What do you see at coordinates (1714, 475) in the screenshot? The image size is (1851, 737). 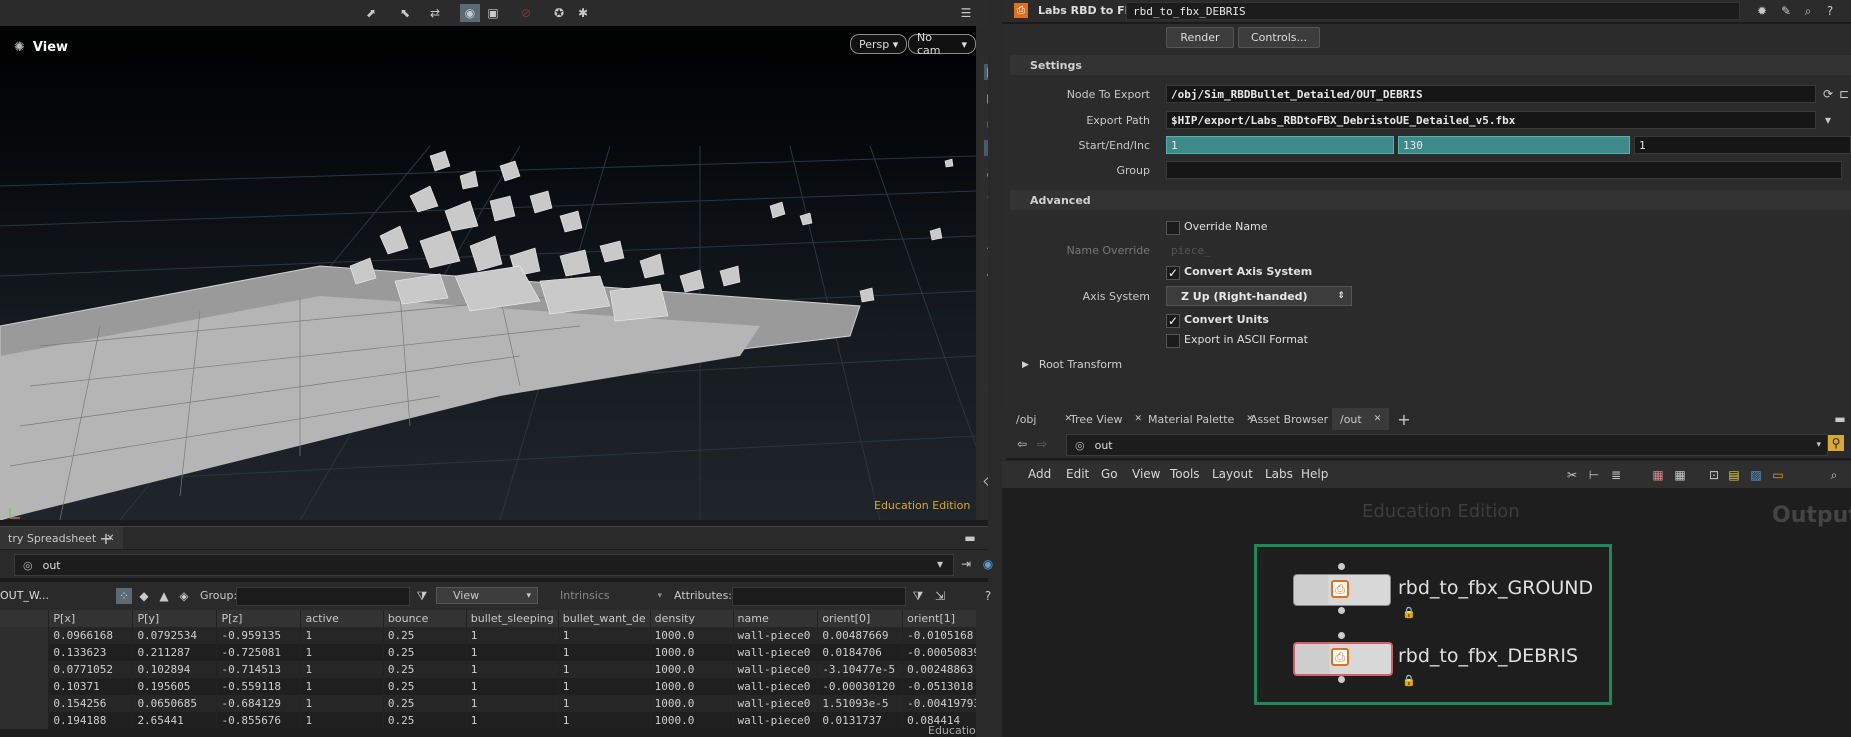 I see `network-view-icon: ⊡` at bounding box center [1714, 475].